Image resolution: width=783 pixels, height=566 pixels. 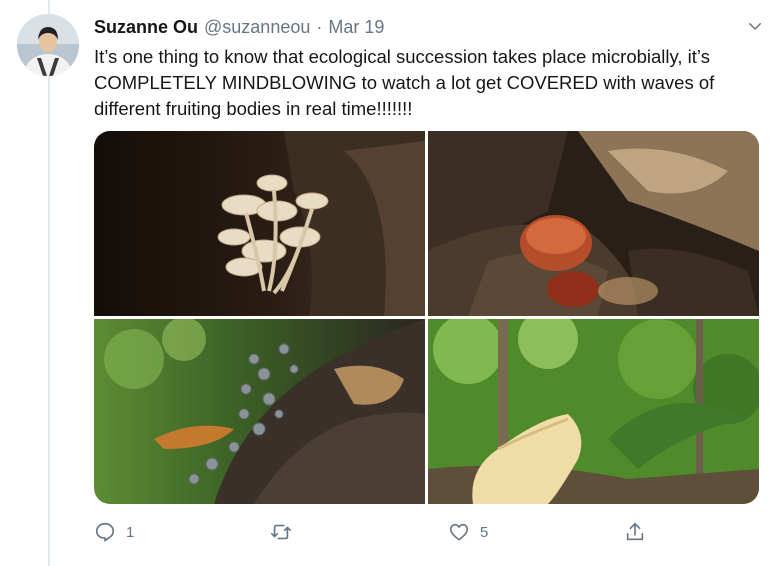 What do you see at coordinates (374, 532) in the screenshot?
I see `tweet-actions: 1 5` at bounding box center [374, 532].